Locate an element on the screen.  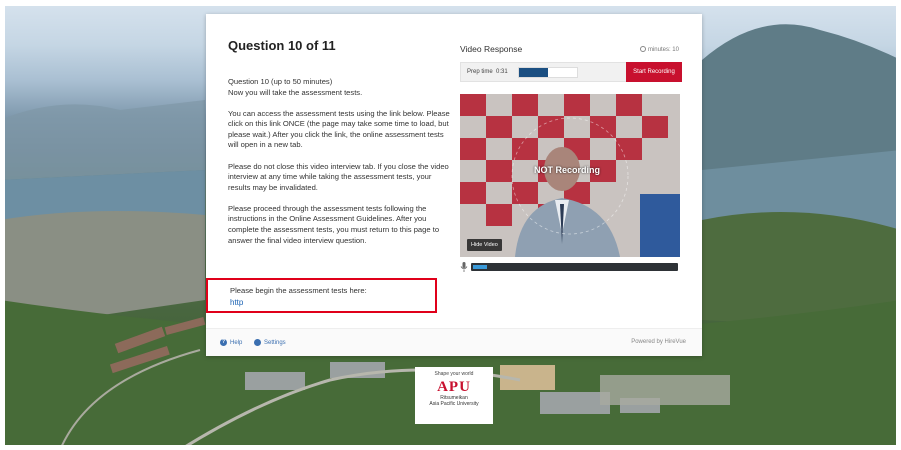
recording-status: NOT Recording is located at coordinates (567, 170).